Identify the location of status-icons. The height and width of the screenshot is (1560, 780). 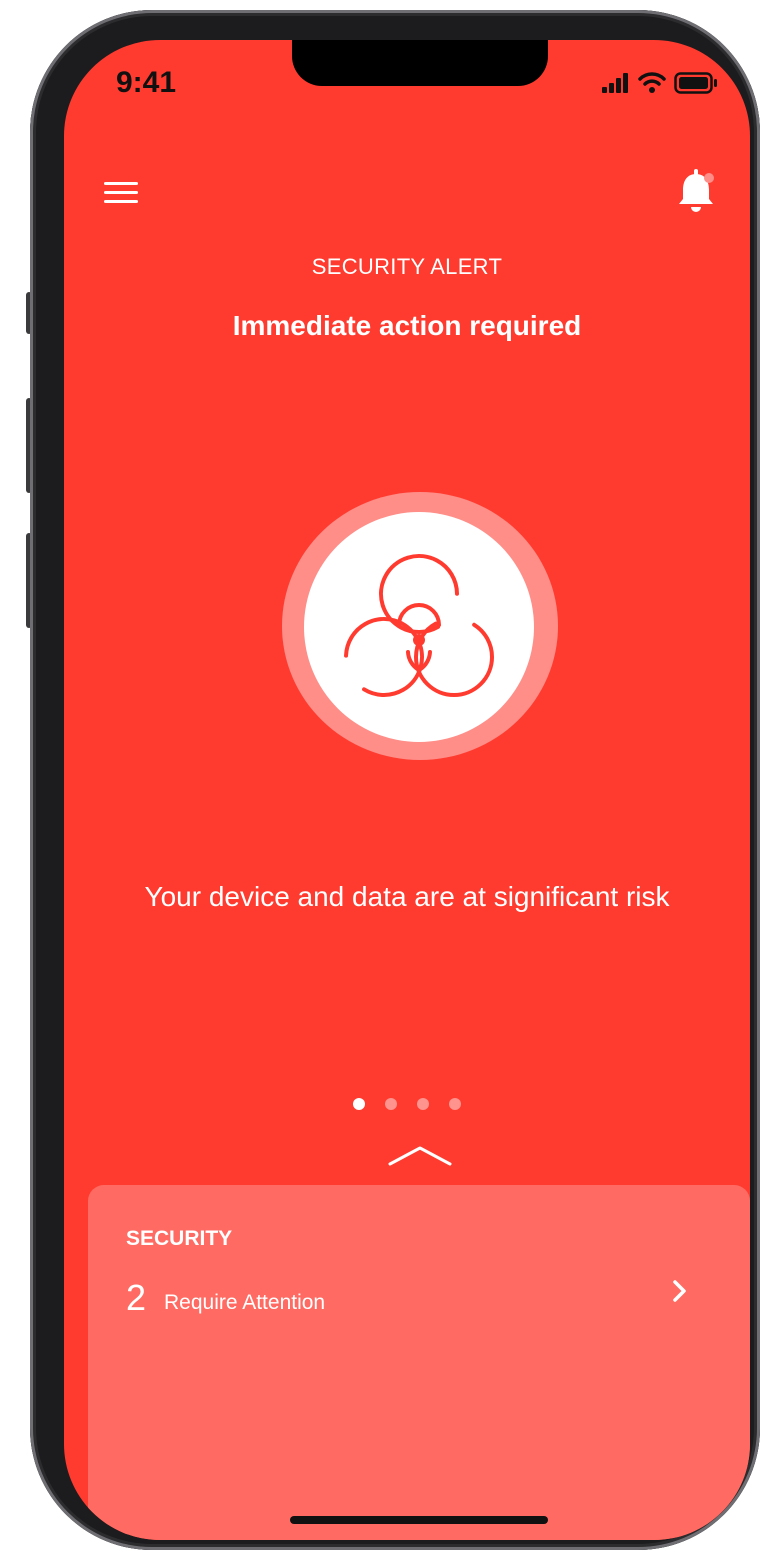
(660, 83).